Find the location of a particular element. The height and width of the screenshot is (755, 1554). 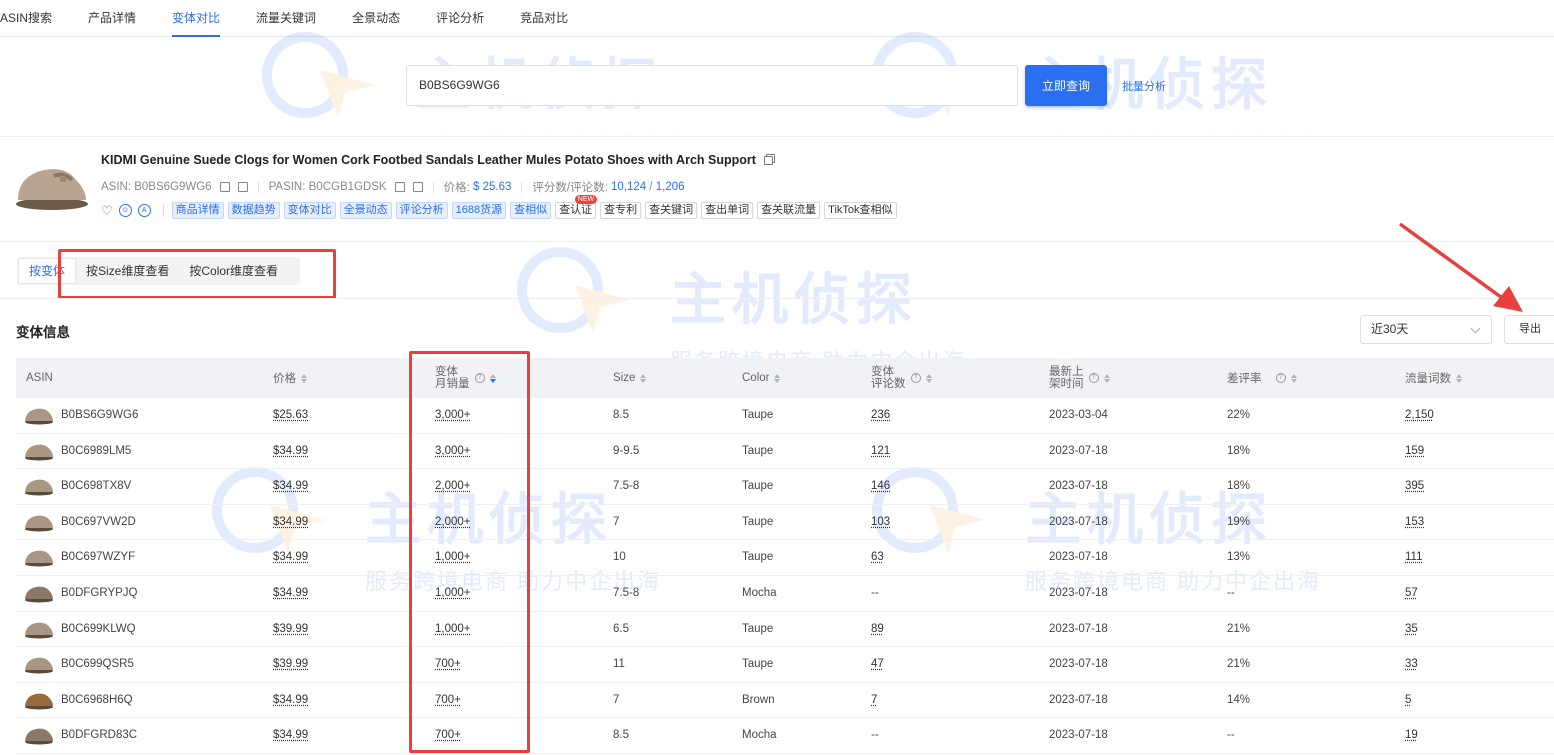

tag-check-order-words: 查出单词 is located at coordinates (727, 210).